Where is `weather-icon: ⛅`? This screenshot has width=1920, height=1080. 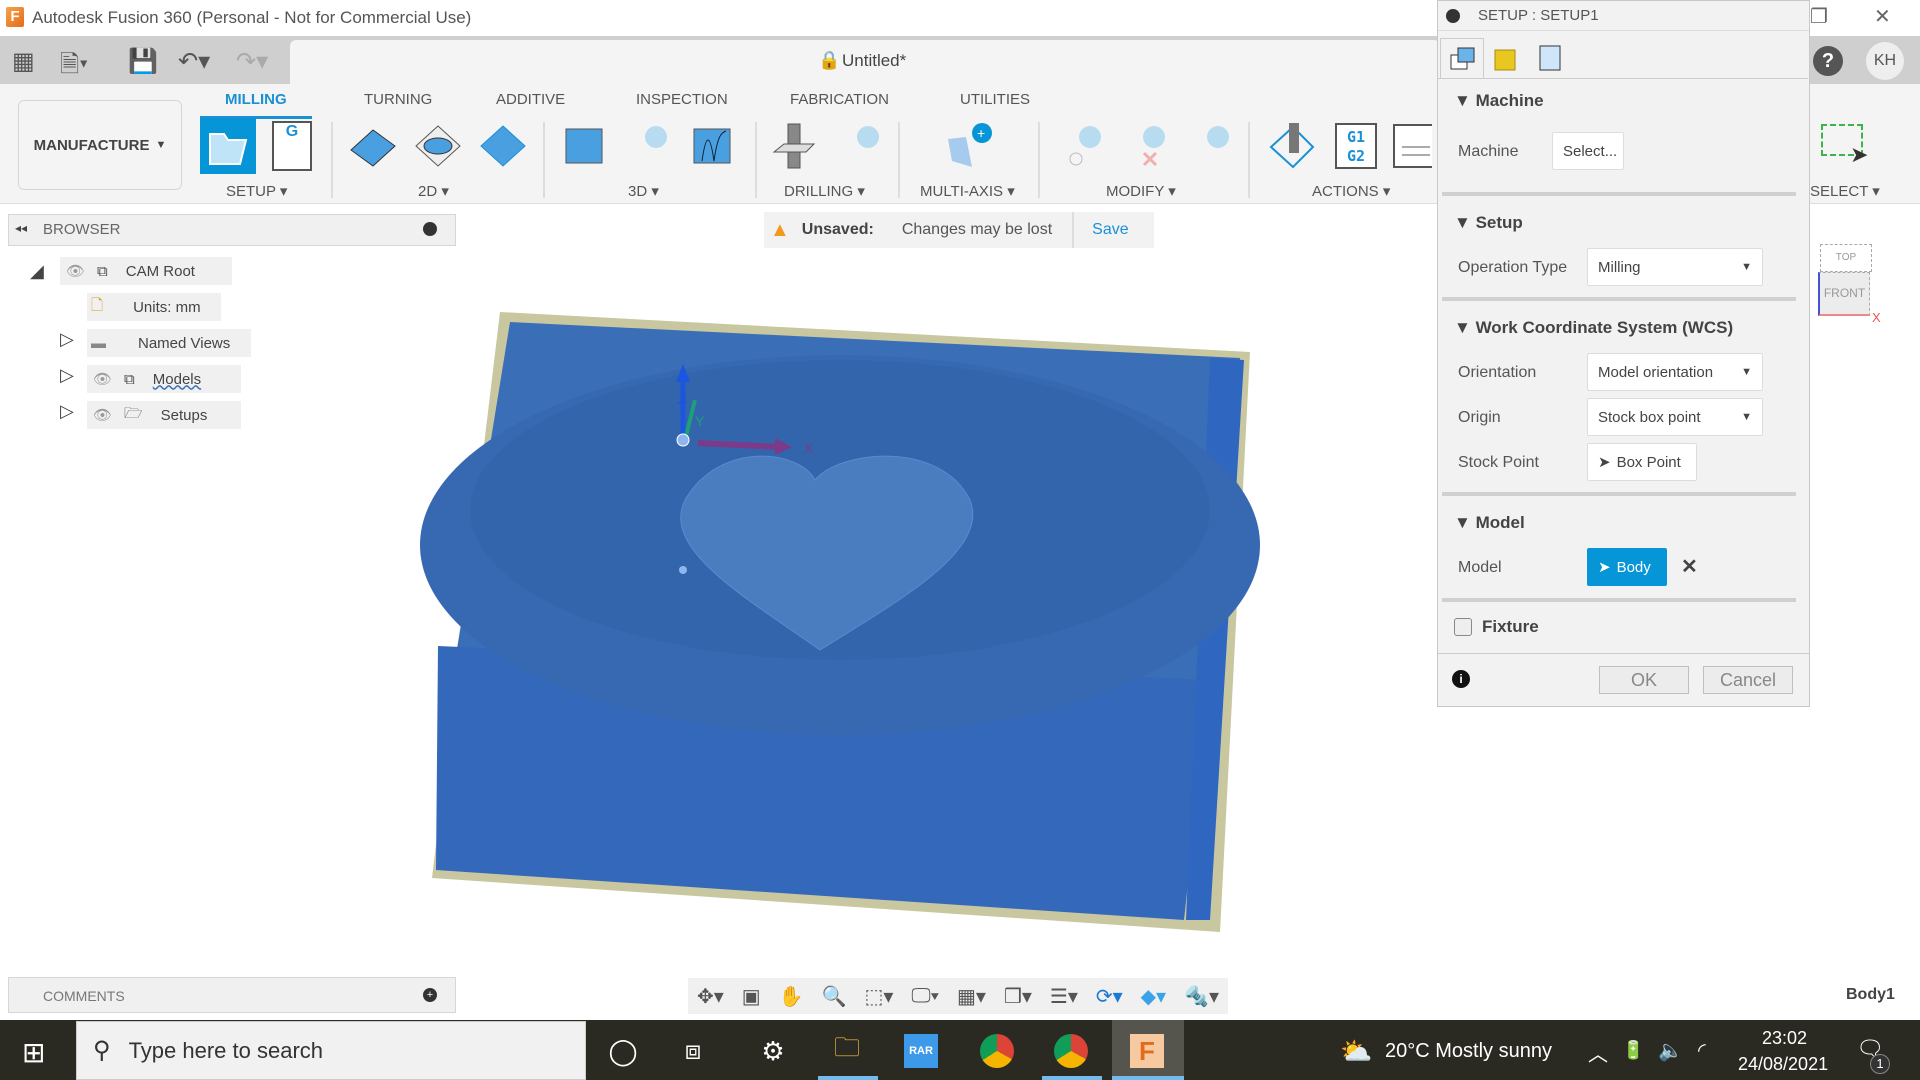
weather-icon: ⛅ is located at coordinates (1356, 1051).